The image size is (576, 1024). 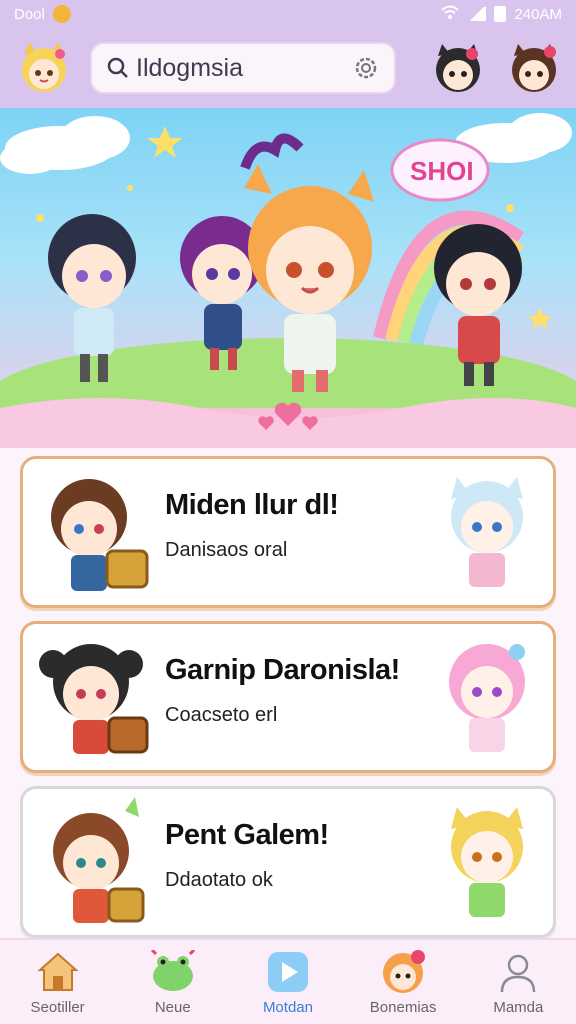 I want to click on frog-icon, so click(x=173, y=972).